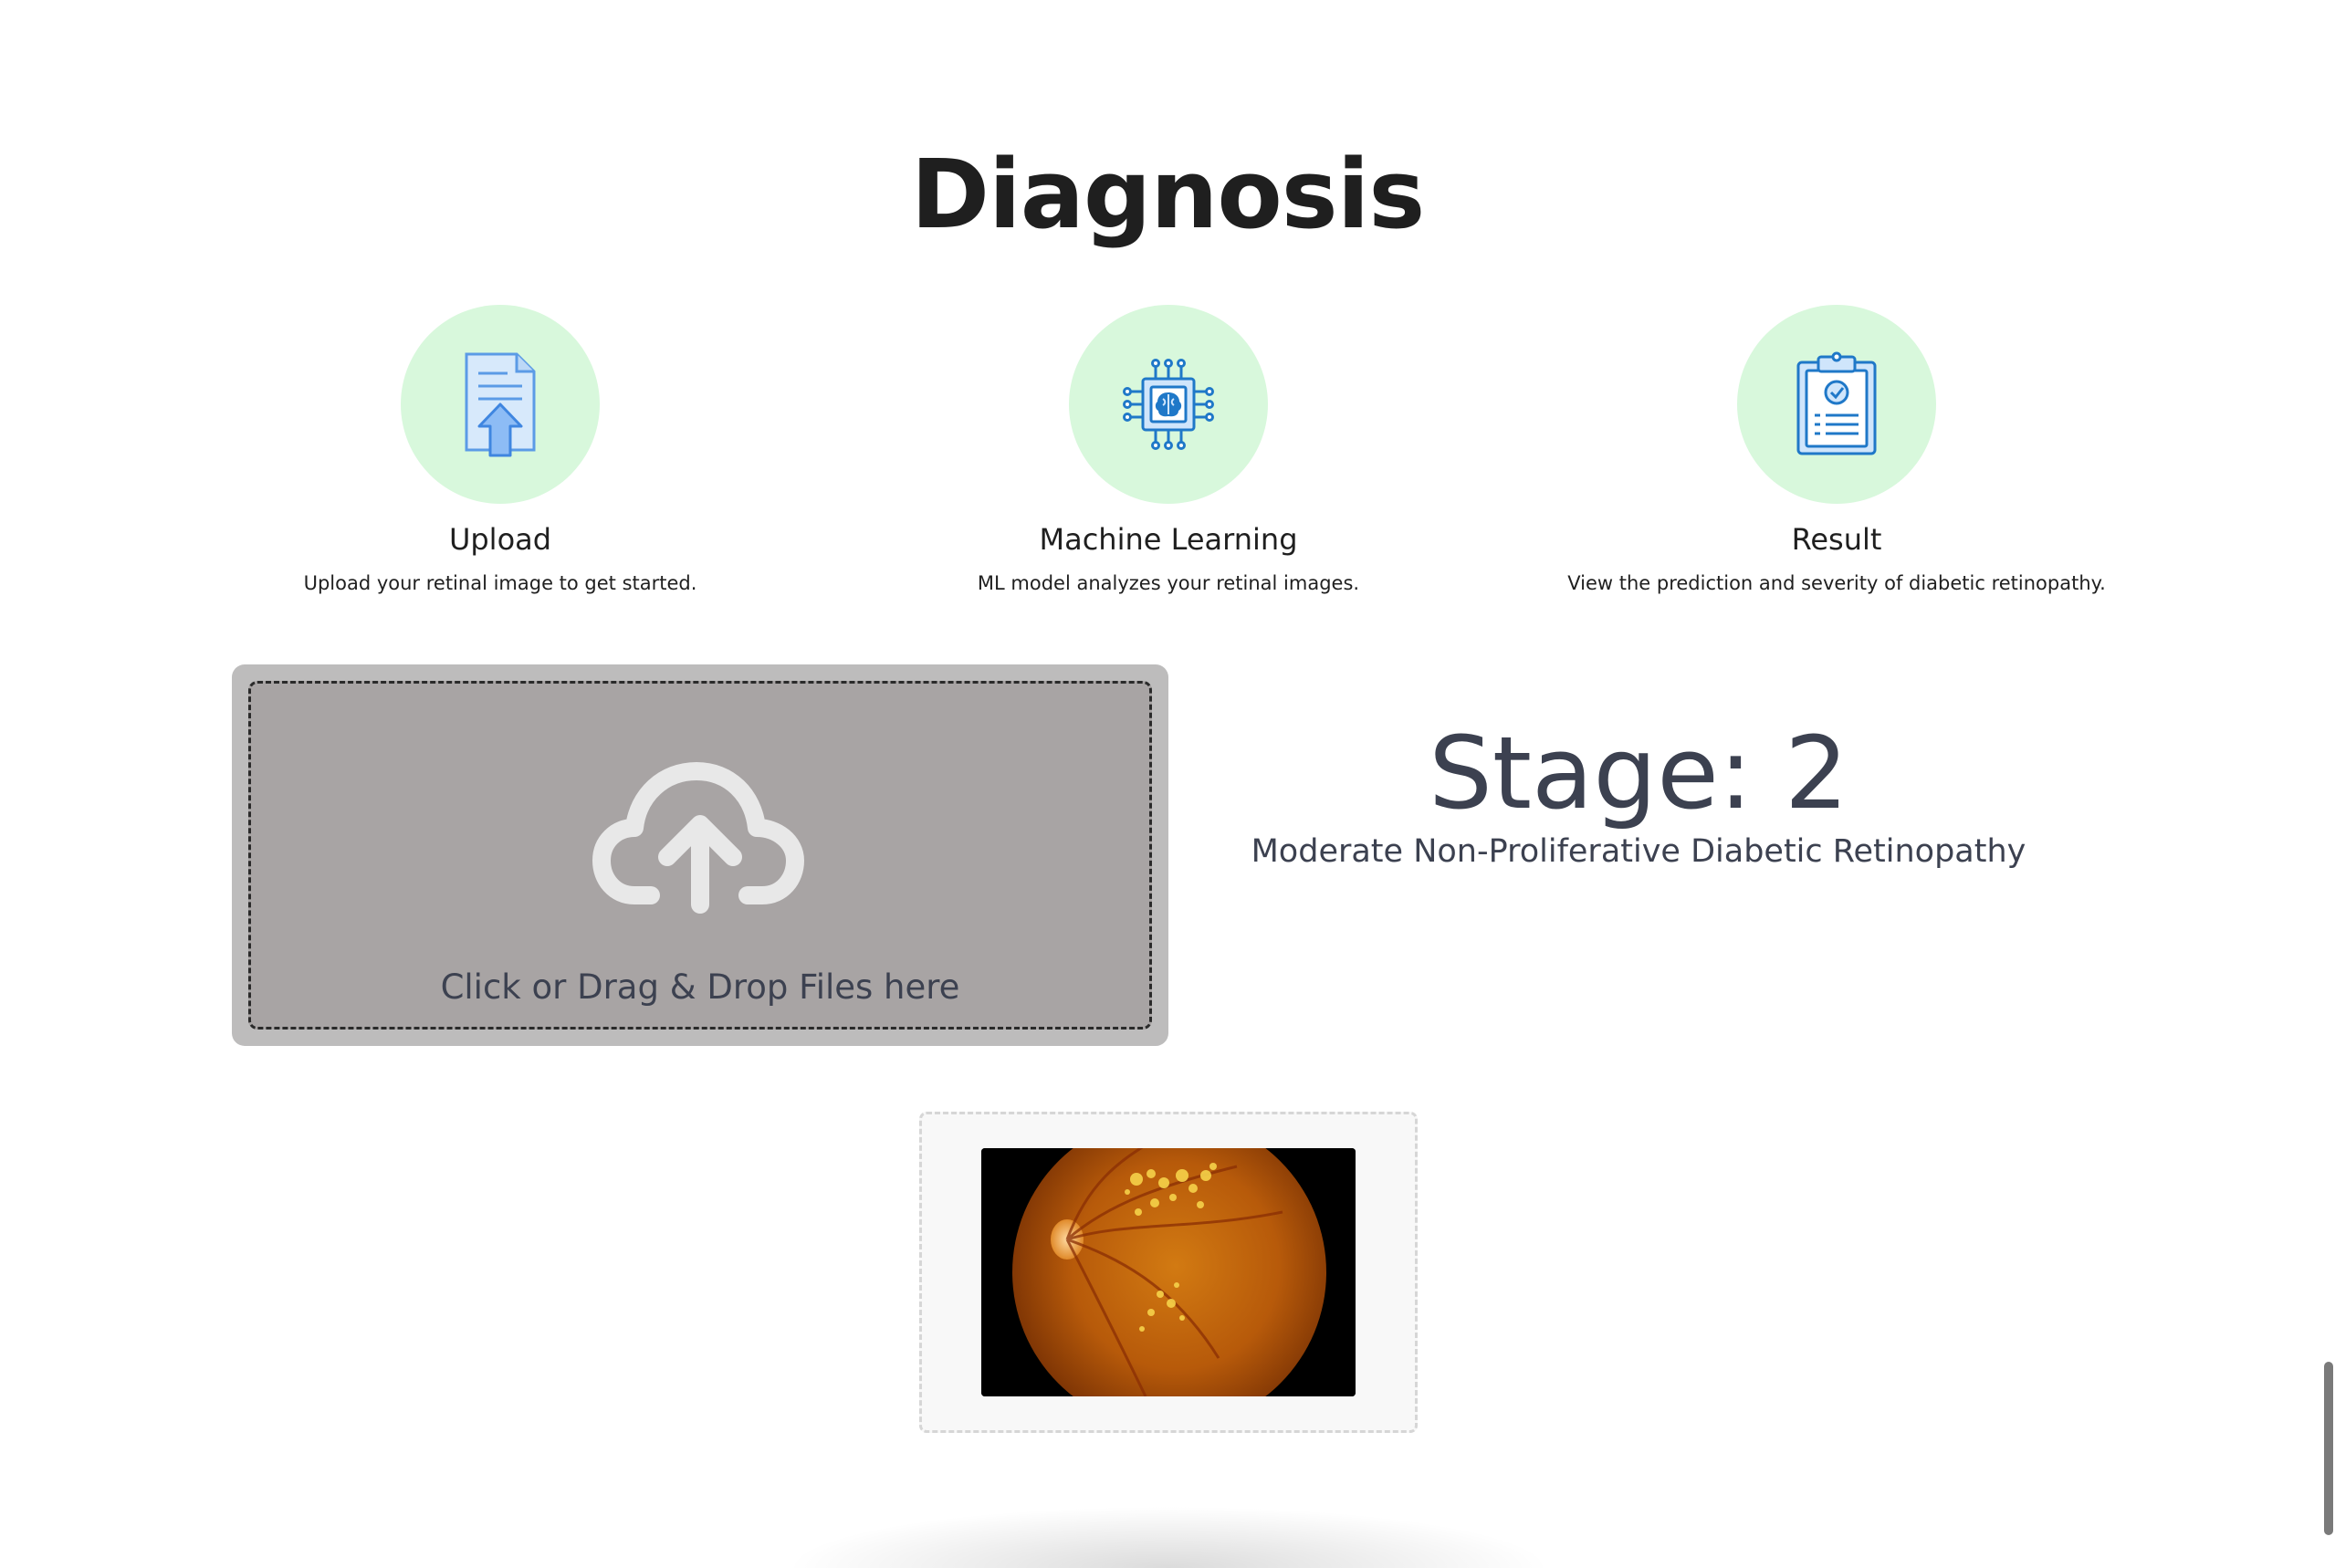 The height and width of the screenshot is (1568, 2335). Describe the element at coordinates (1168, 1537) in the screenshot. I see `bottom-card-shadow` at that location.